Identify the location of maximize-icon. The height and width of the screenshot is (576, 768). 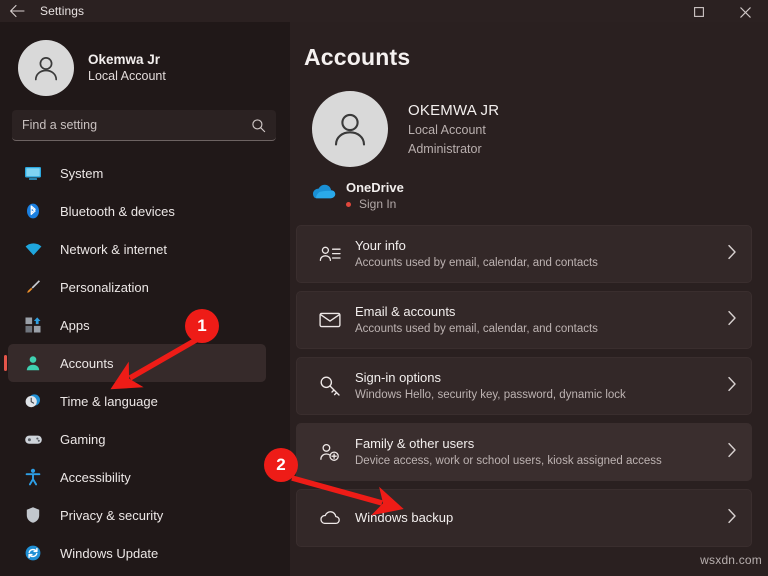
(699, 12).